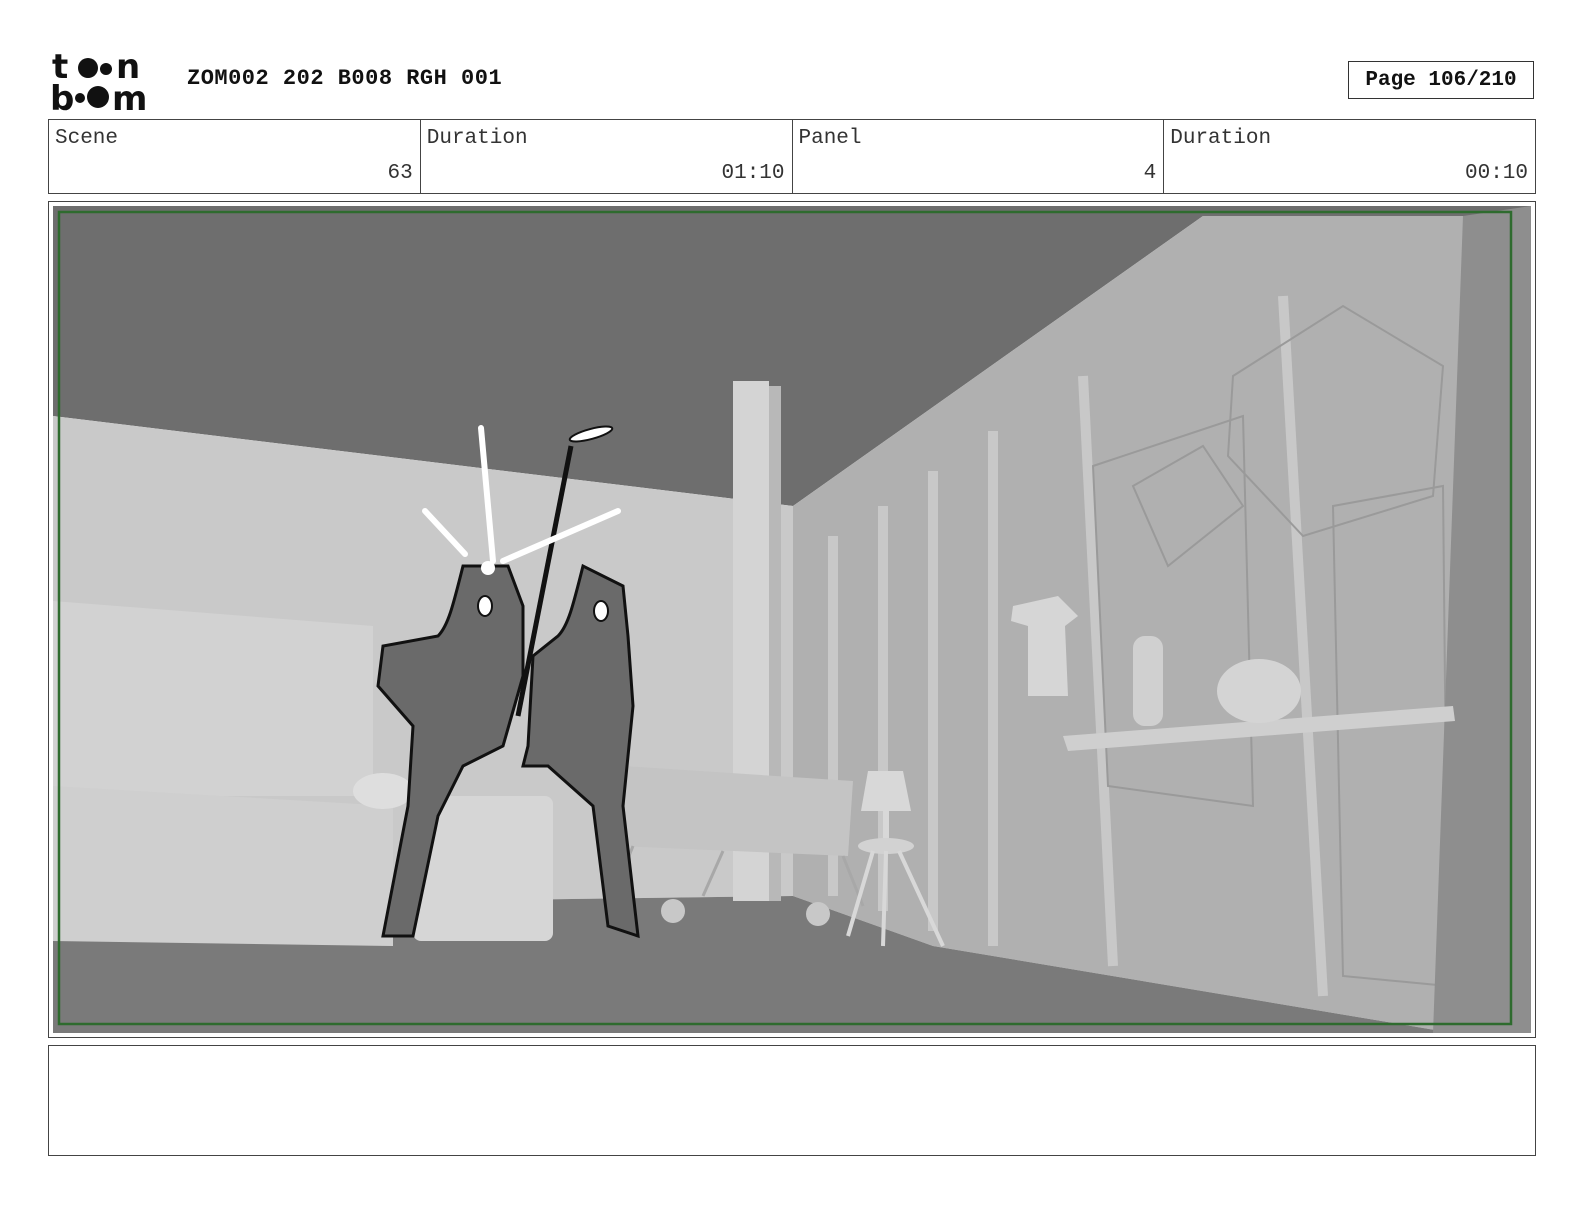 The height and width of the screenshot is (1224, 1584). I want to click on toon-boom-logo: t n b m, so click(108, 82).